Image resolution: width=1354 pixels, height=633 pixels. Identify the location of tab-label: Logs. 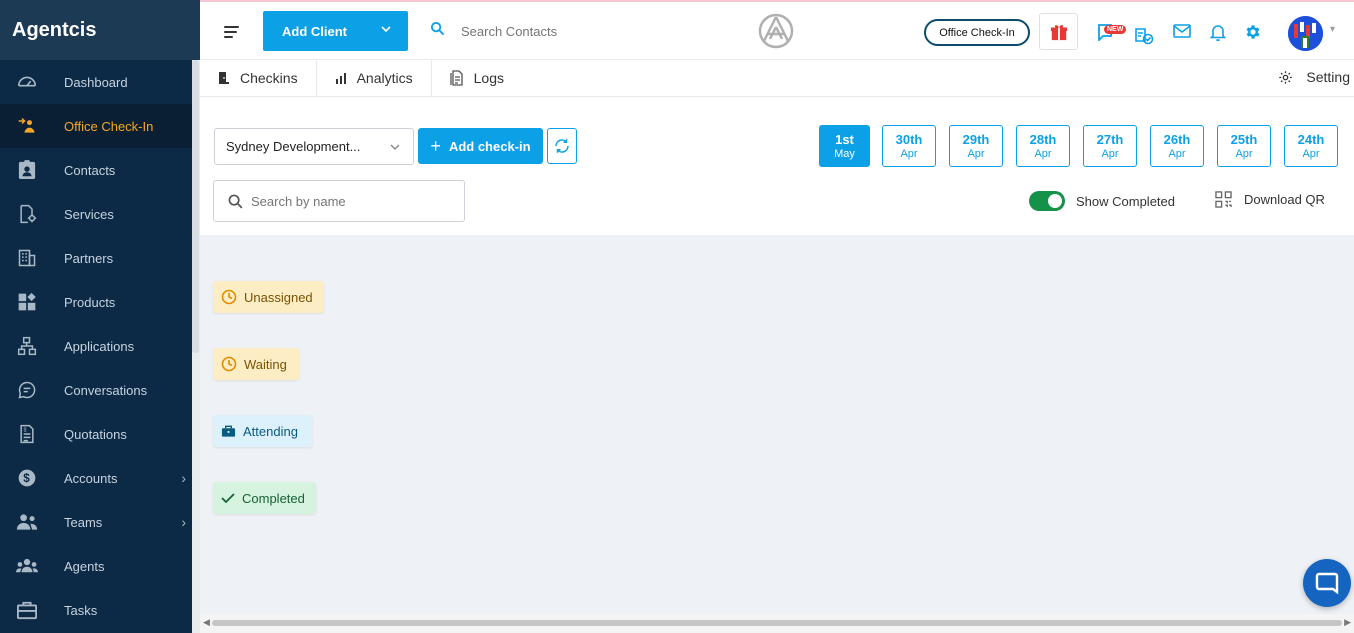
(488, 78).